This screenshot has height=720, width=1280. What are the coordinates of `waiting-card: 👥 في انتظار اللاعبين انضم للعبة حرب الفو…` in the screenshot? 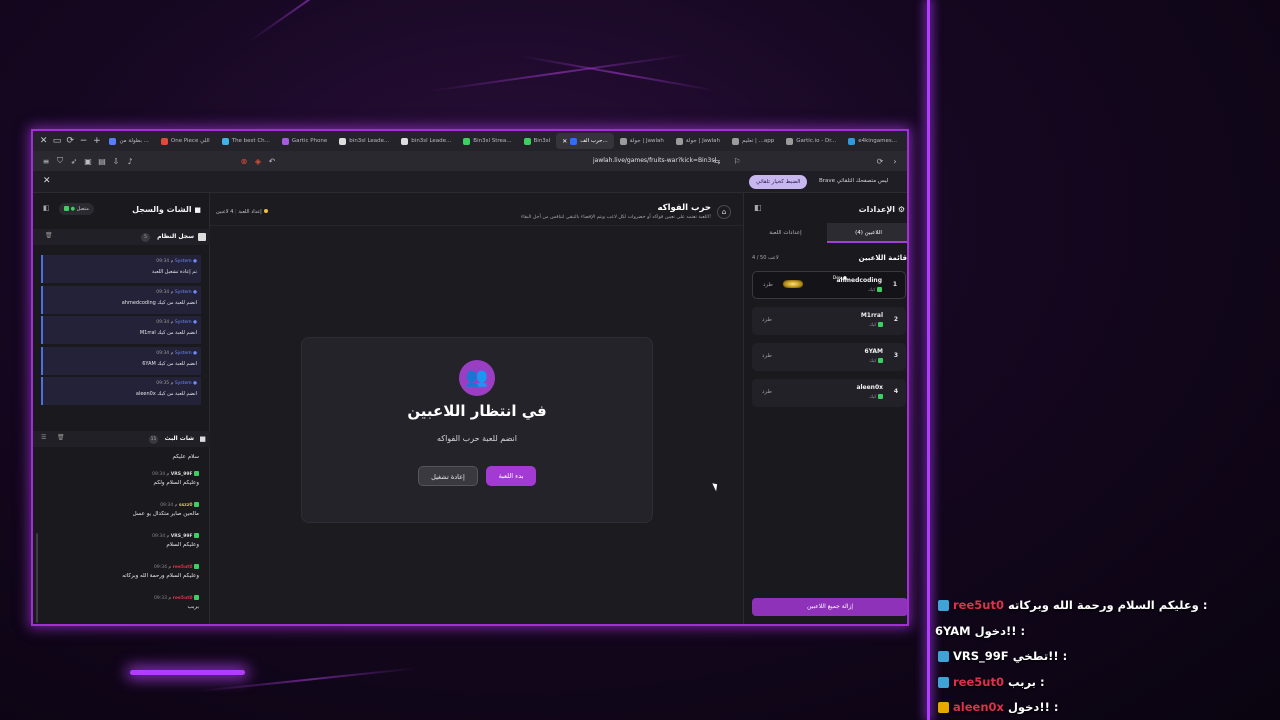 It's located at (477, 430).